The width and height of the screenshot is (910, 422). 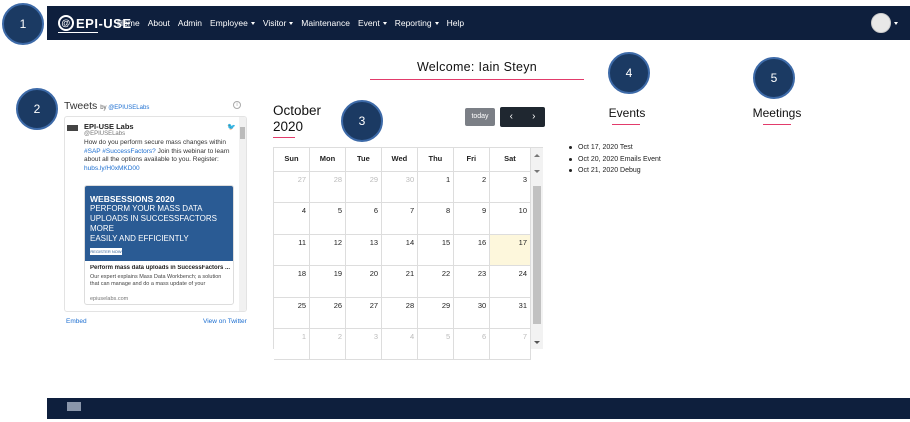 I want to click on nav-item-visitor: Visitor, so click(x=278, y=23).